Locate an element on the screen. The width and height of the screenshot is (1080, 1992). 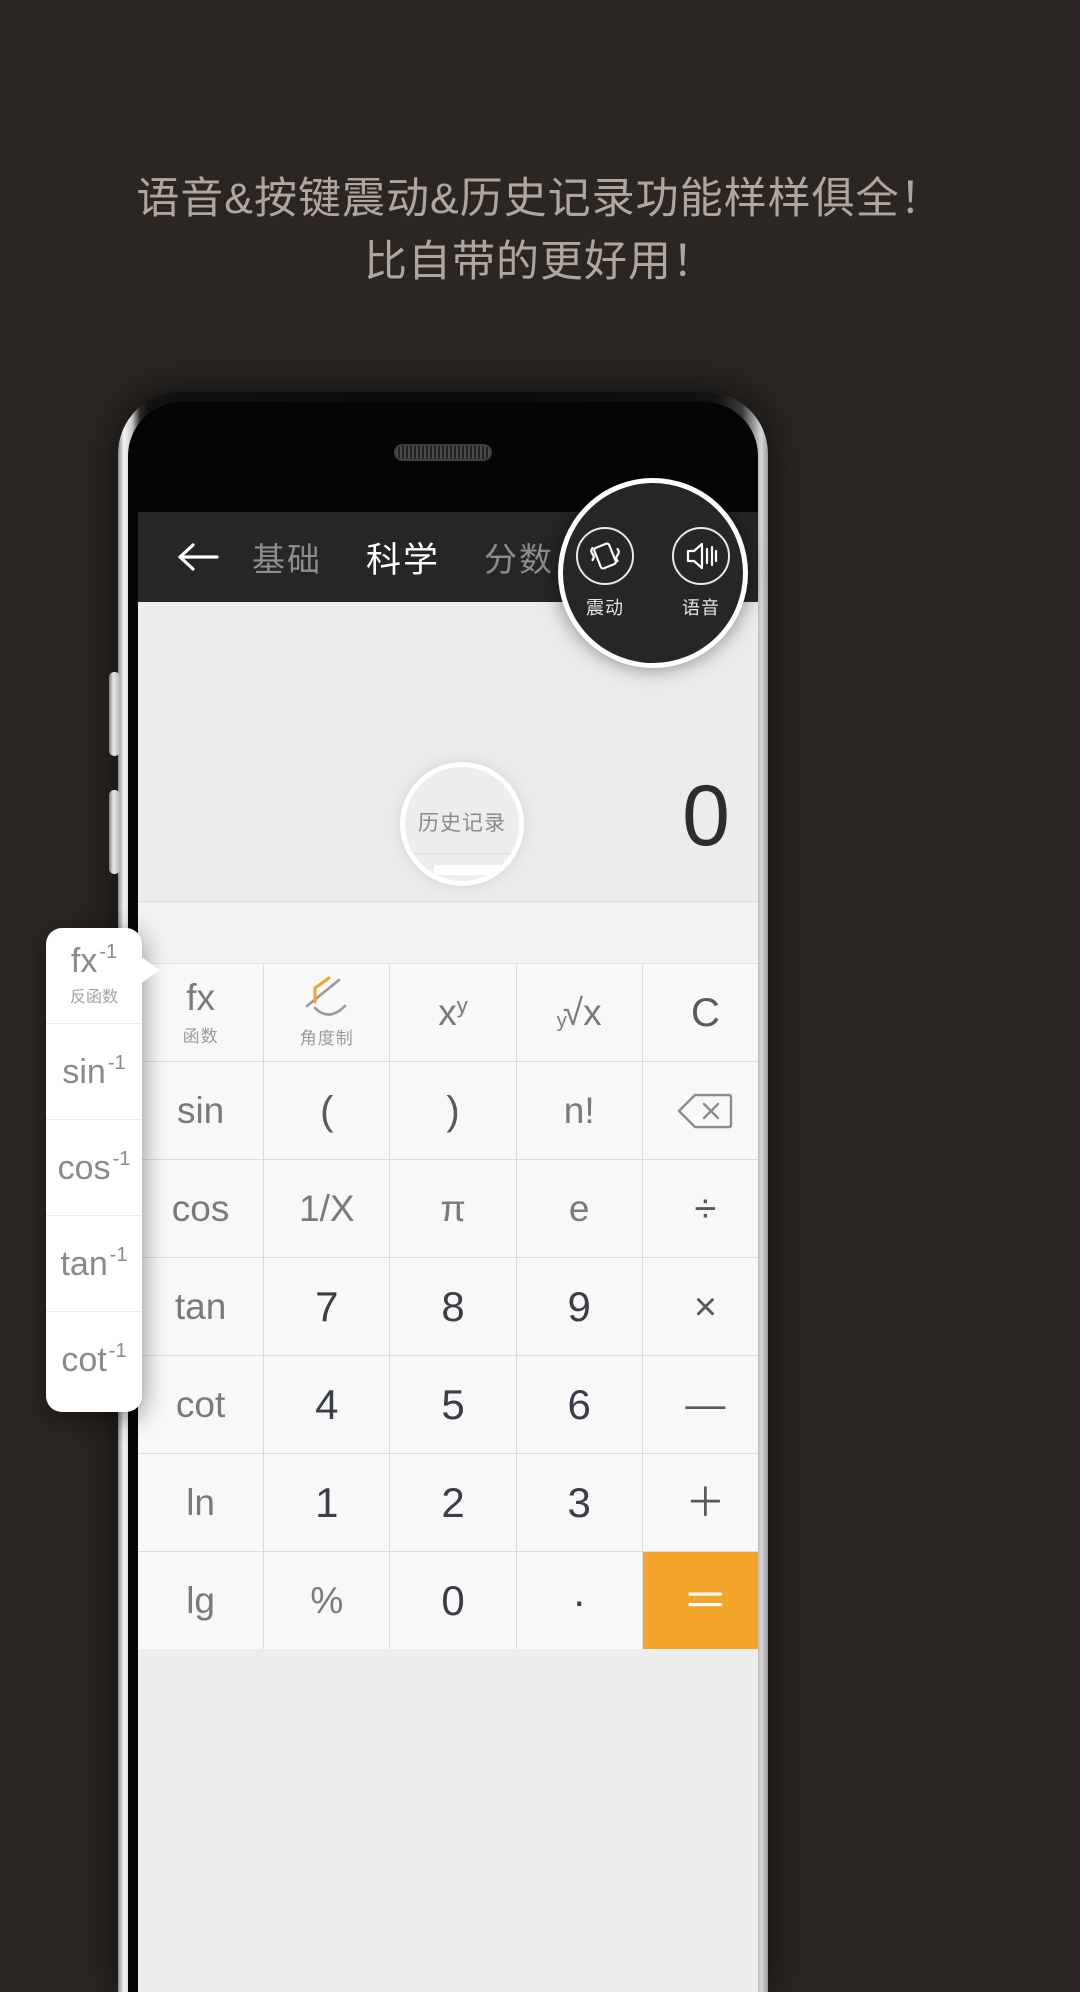
toolbar-vibration-label: 震动 is located at coordinates (605, 607).